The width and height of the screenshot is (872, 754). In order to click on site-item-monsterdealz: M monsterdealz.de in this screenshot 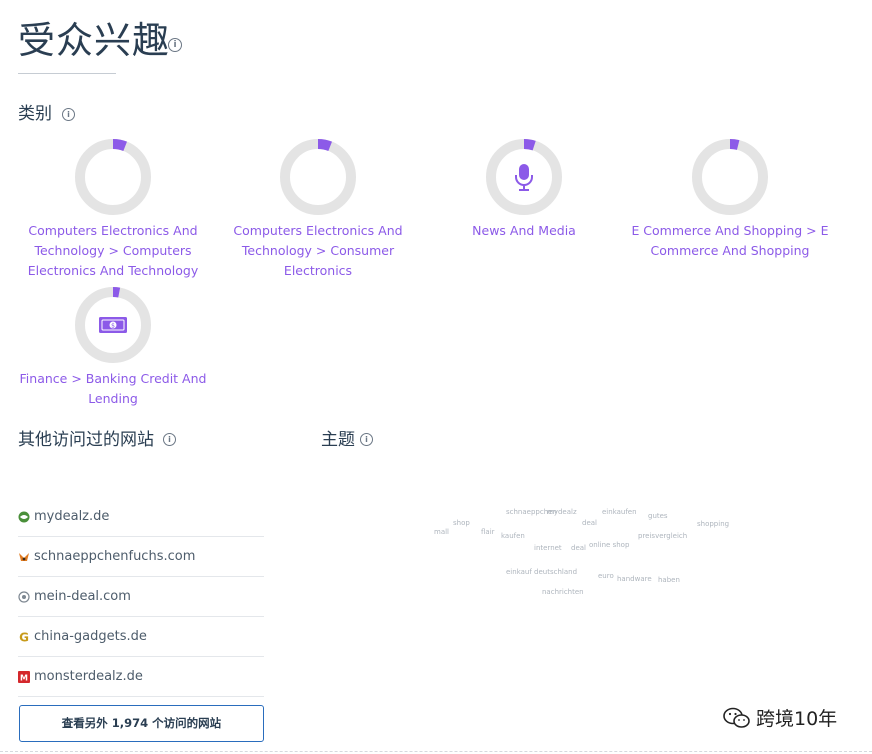, I will do `click(141, 677)`.